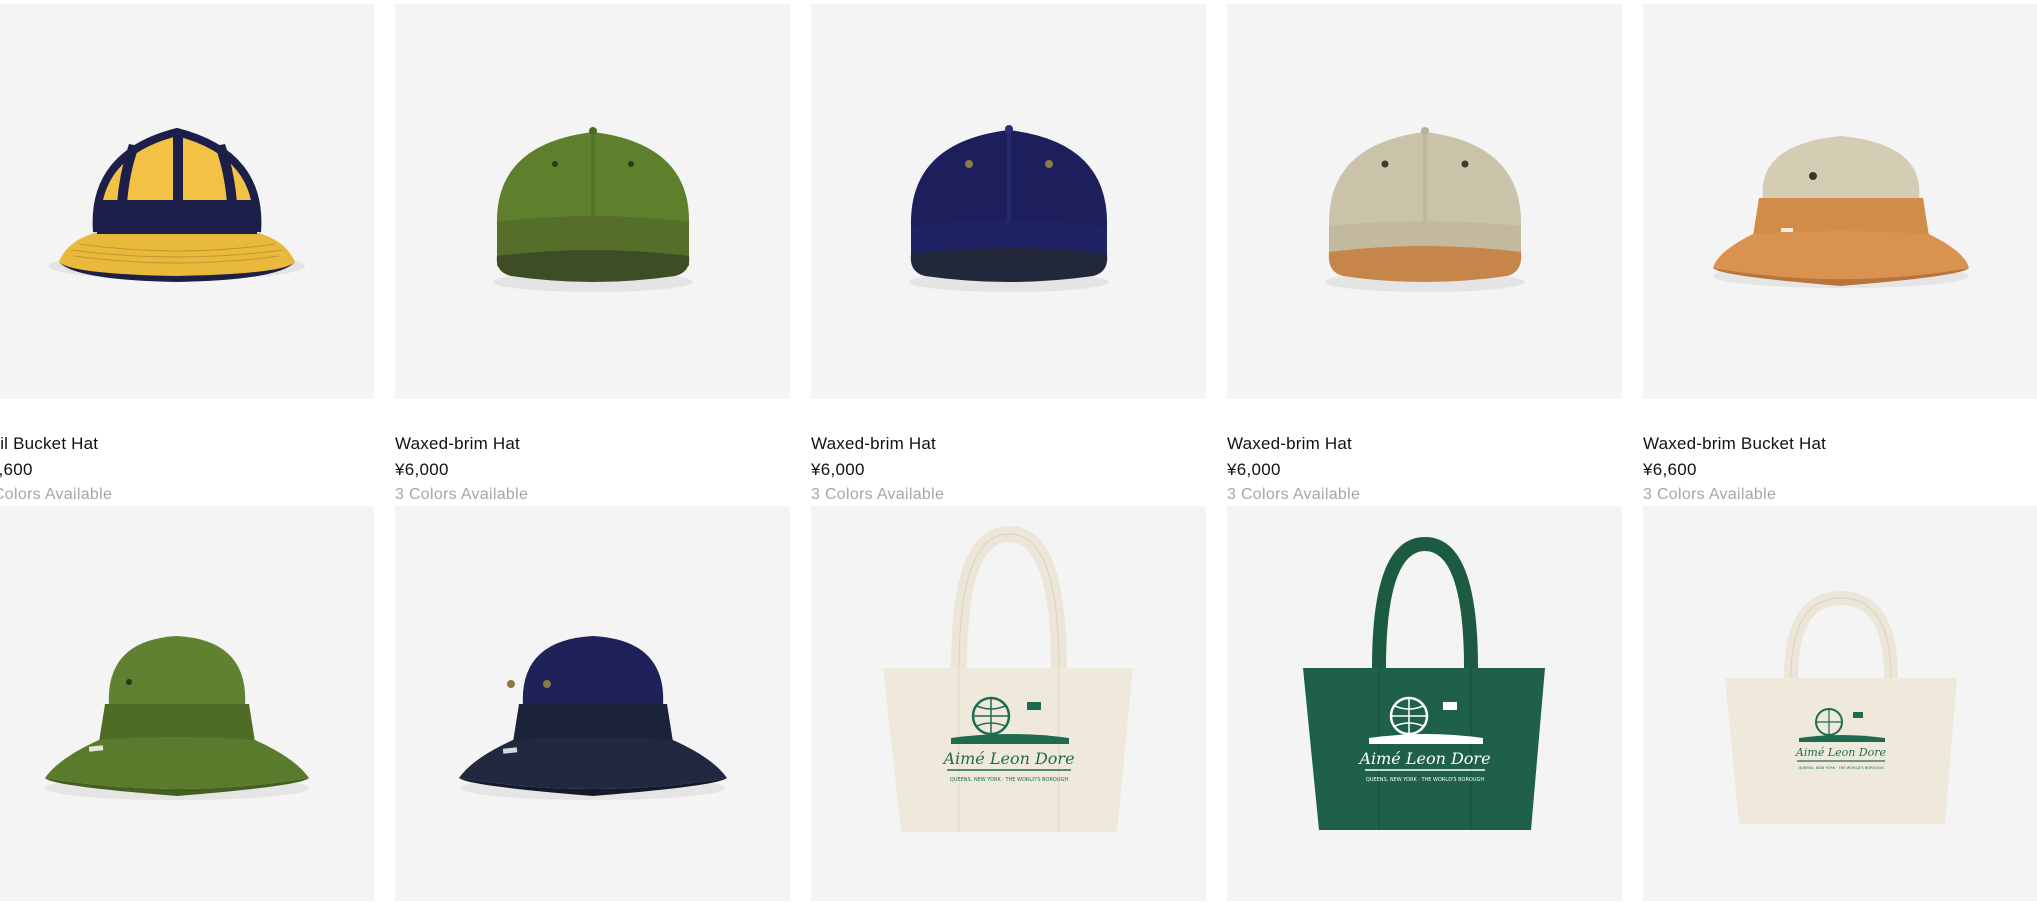 The height and width of the screenshot is (921, 2037). I want to click on bucket-hat-navy-icon, so click(593, 718).